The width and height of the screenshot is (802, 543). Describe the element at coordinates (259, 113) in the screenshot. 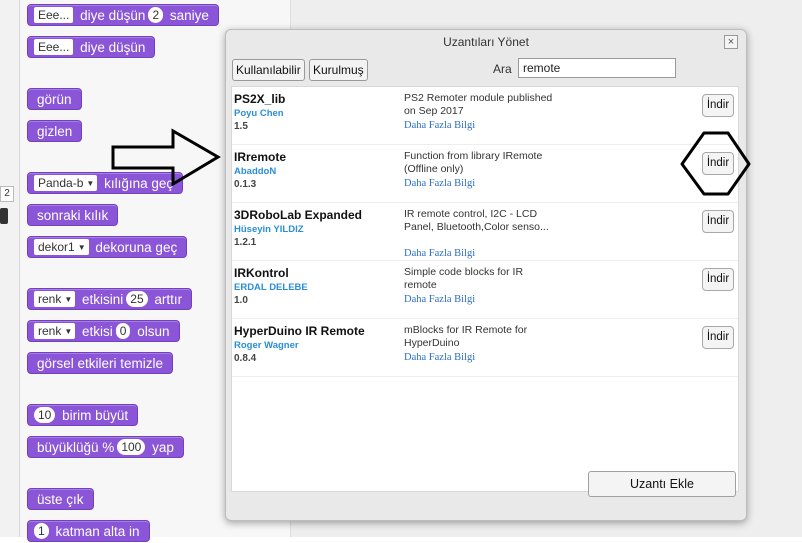

I see `extension-author: Poyu Chen` at that location.